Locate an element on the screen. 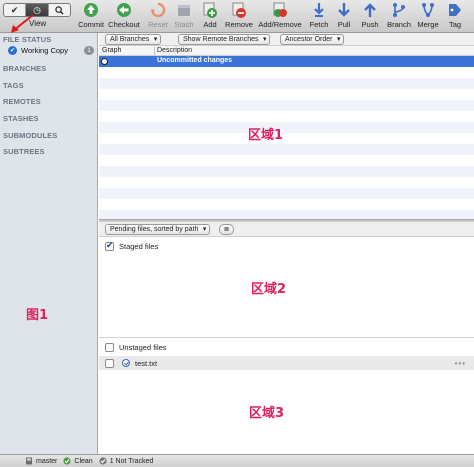 The height and width of the screenshot is (467, 474). sidebar-header-submodules: SUBMODULES is located at coordinates (30, 135).